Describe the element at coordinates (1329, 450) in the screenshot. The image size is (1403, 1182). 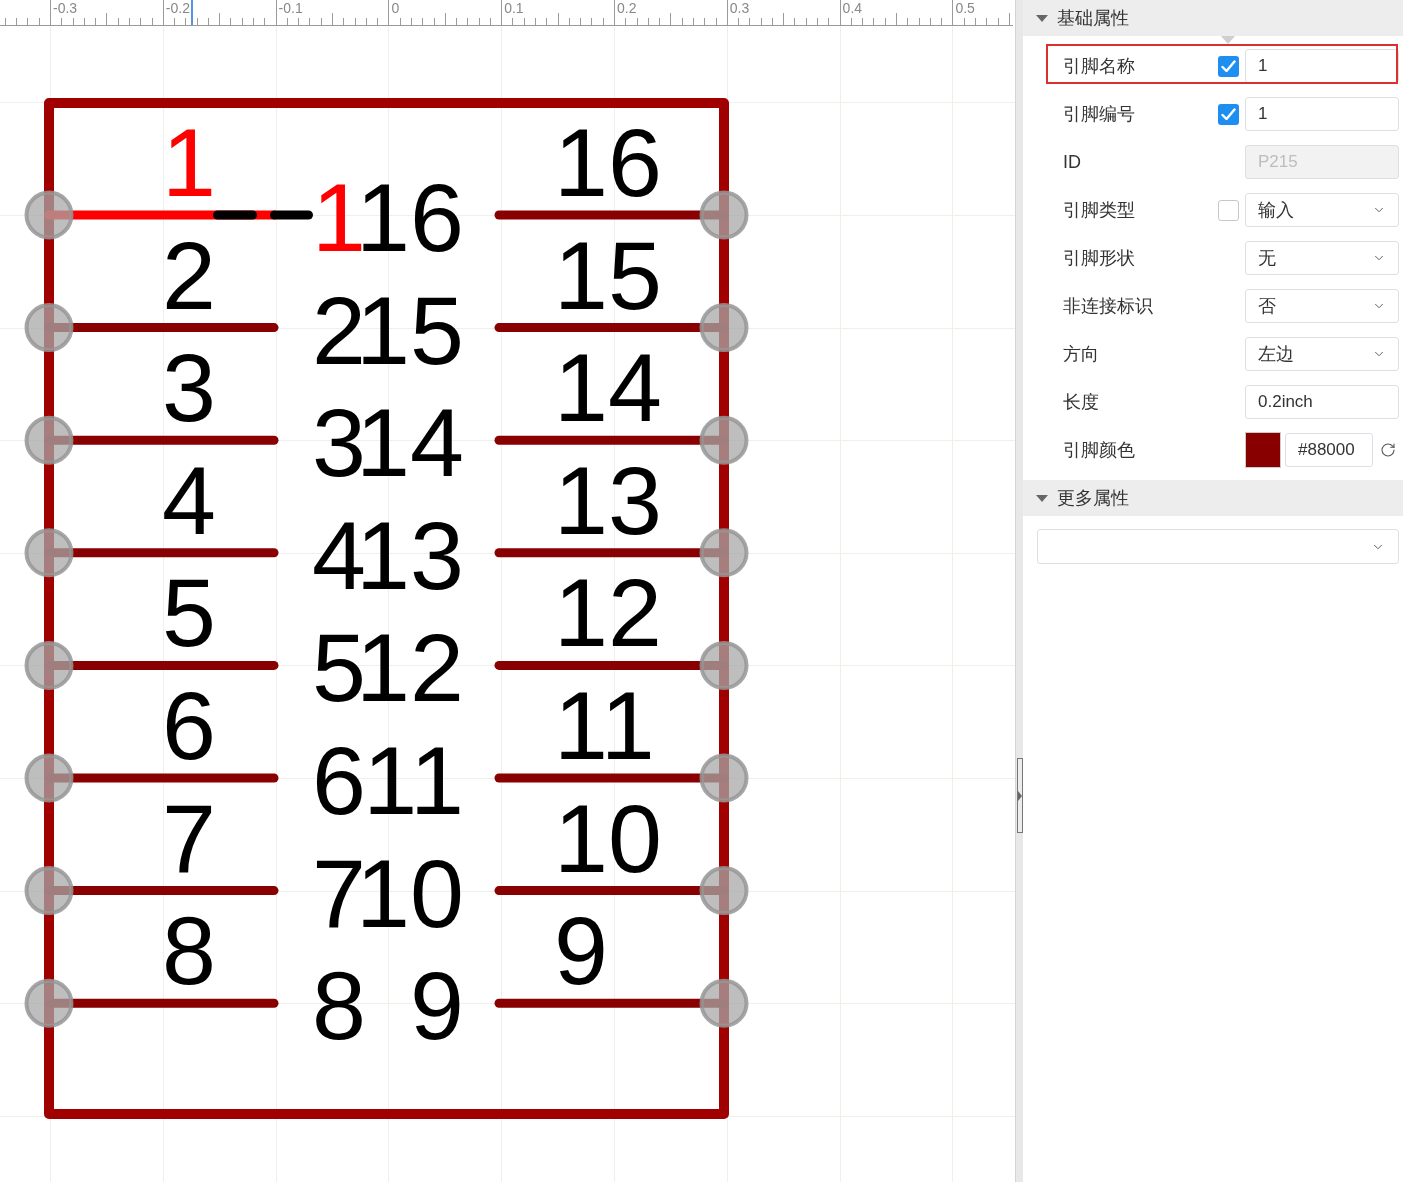
I see `text-field: #88000` at that location.